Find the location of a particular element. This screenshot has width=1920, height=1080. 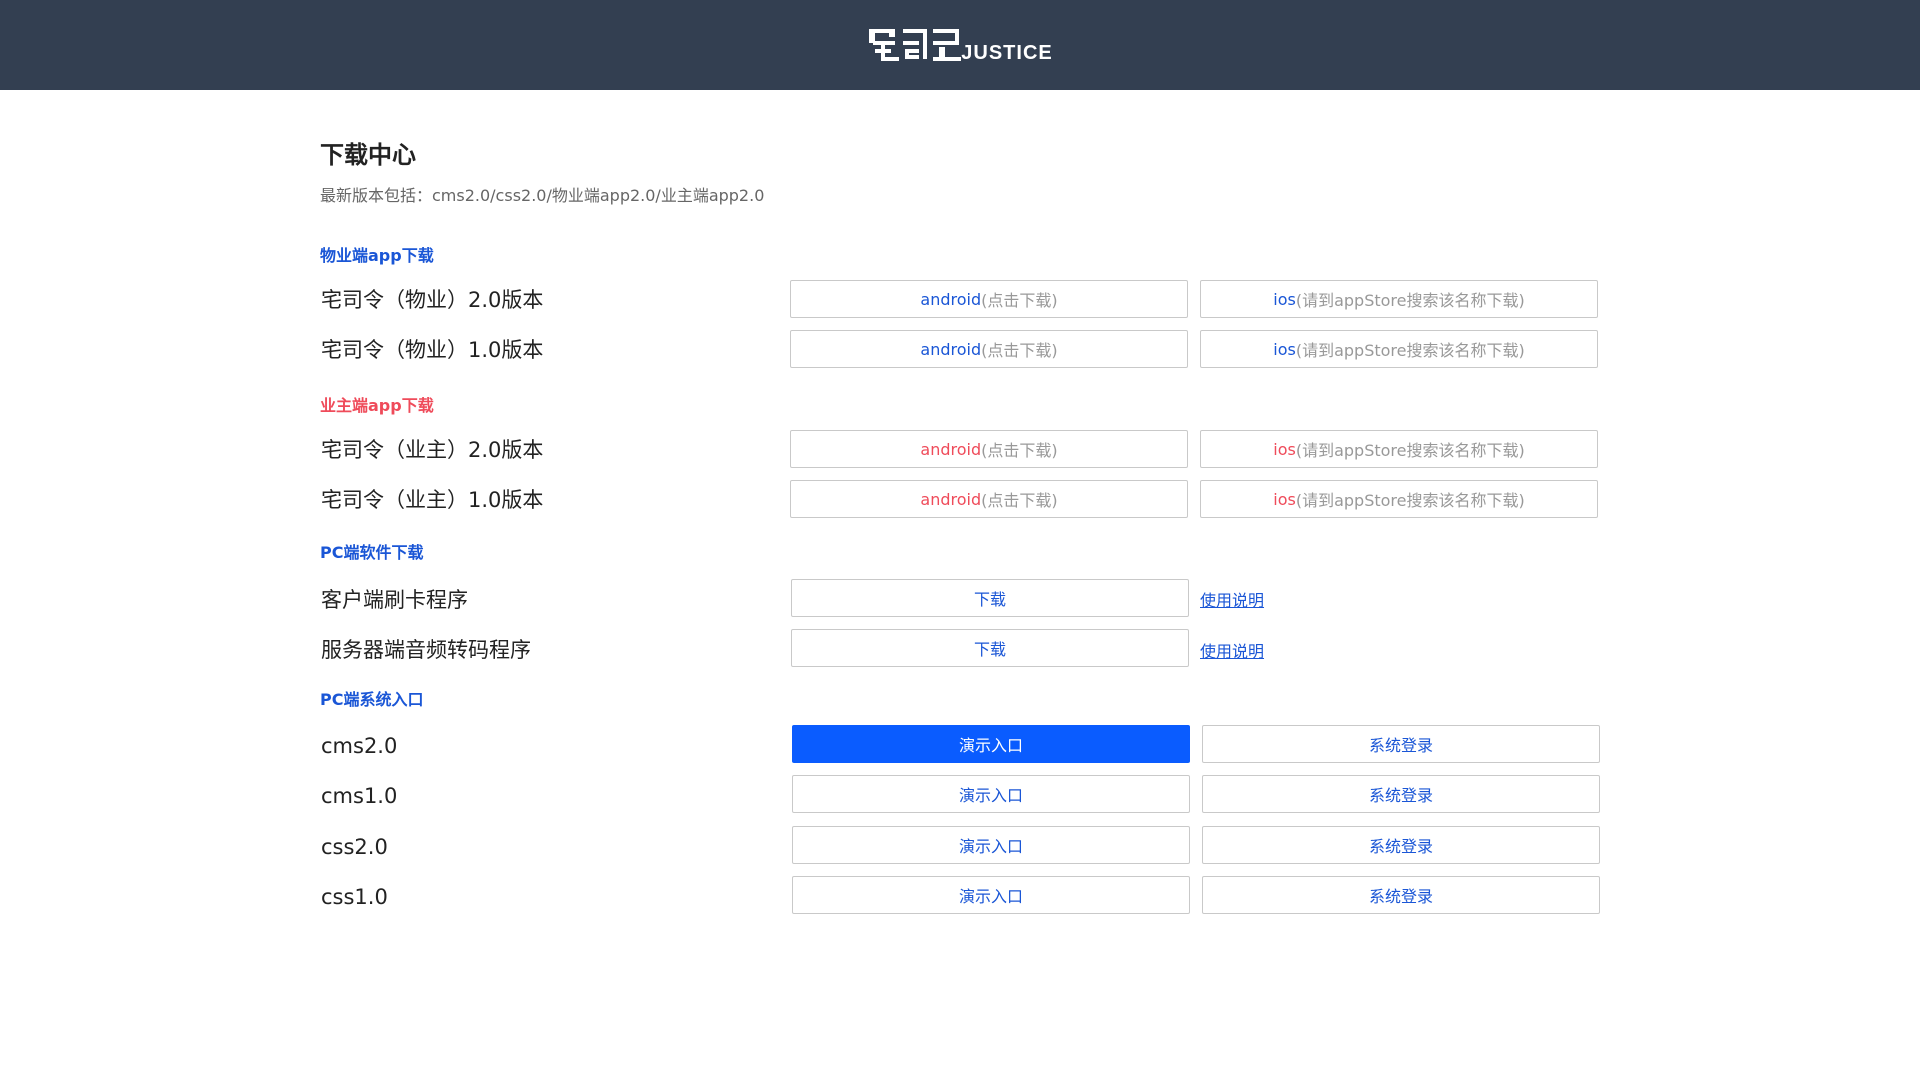

section-title-pc-software: PC端软件下载 is located at coordinates (372, 552).